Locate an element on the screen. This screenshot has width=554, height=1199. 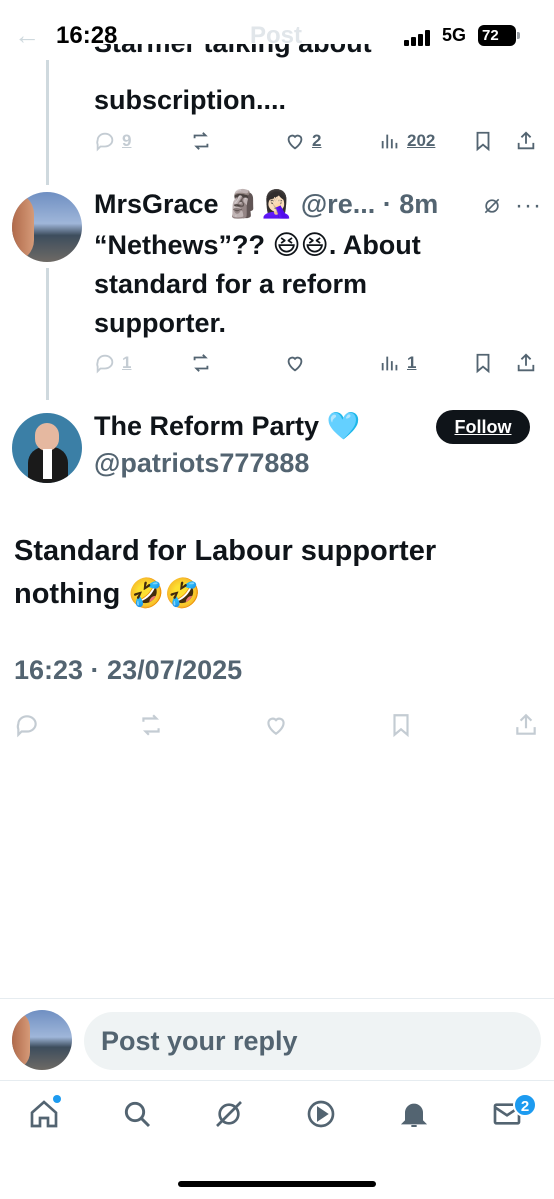
nav-search is located at coordinates (139, 1116).